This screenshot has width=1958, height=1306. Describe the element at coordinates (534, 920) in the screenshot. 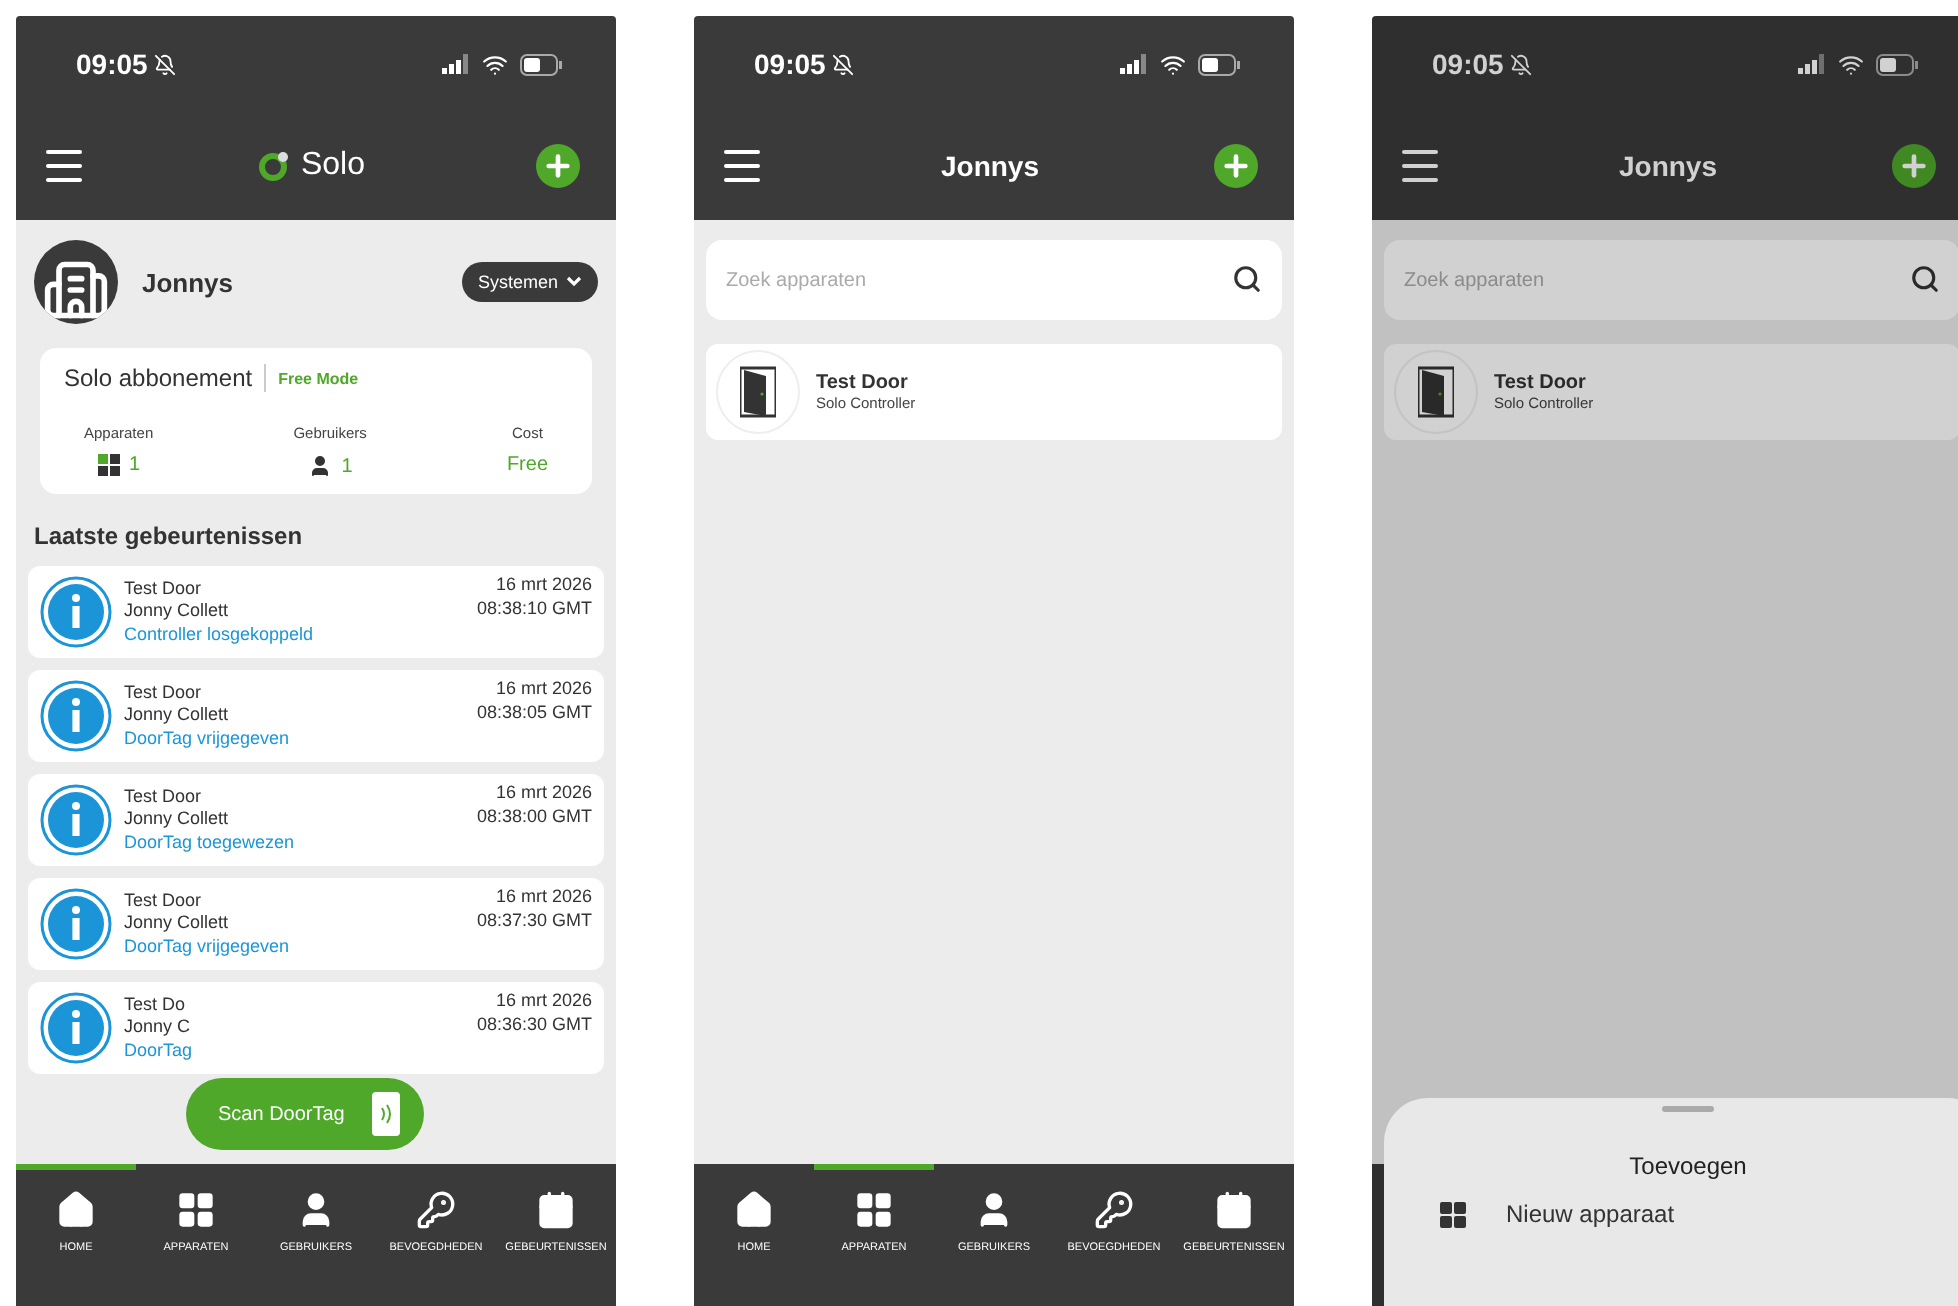

I see `event-time: 08:37:30 GMT` at that location.